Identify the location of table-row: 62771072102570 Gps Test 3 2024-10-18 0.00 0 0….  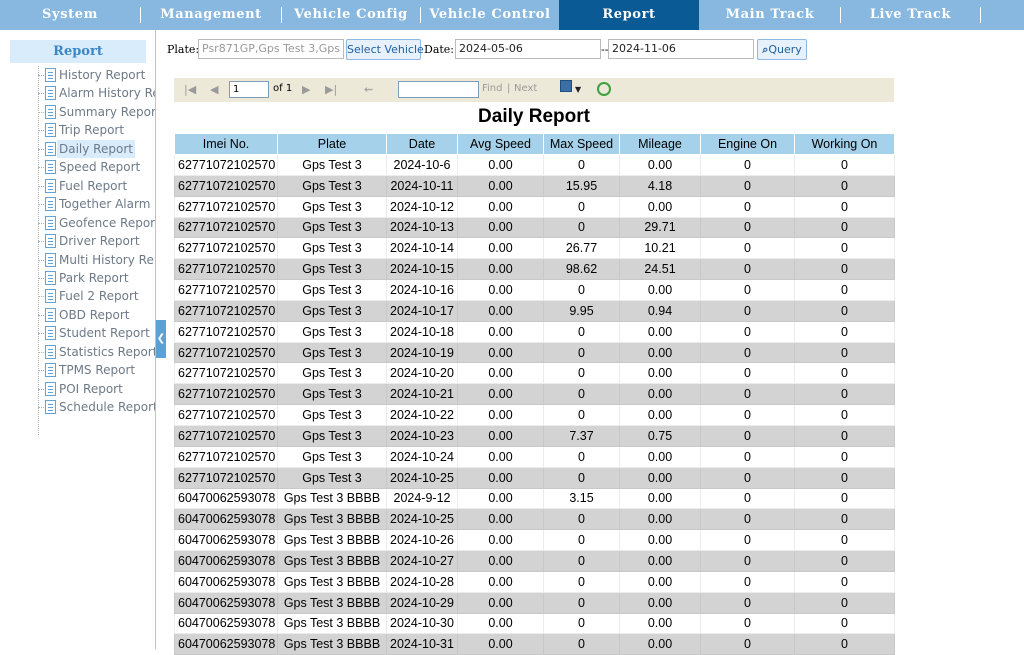
(534, 331).